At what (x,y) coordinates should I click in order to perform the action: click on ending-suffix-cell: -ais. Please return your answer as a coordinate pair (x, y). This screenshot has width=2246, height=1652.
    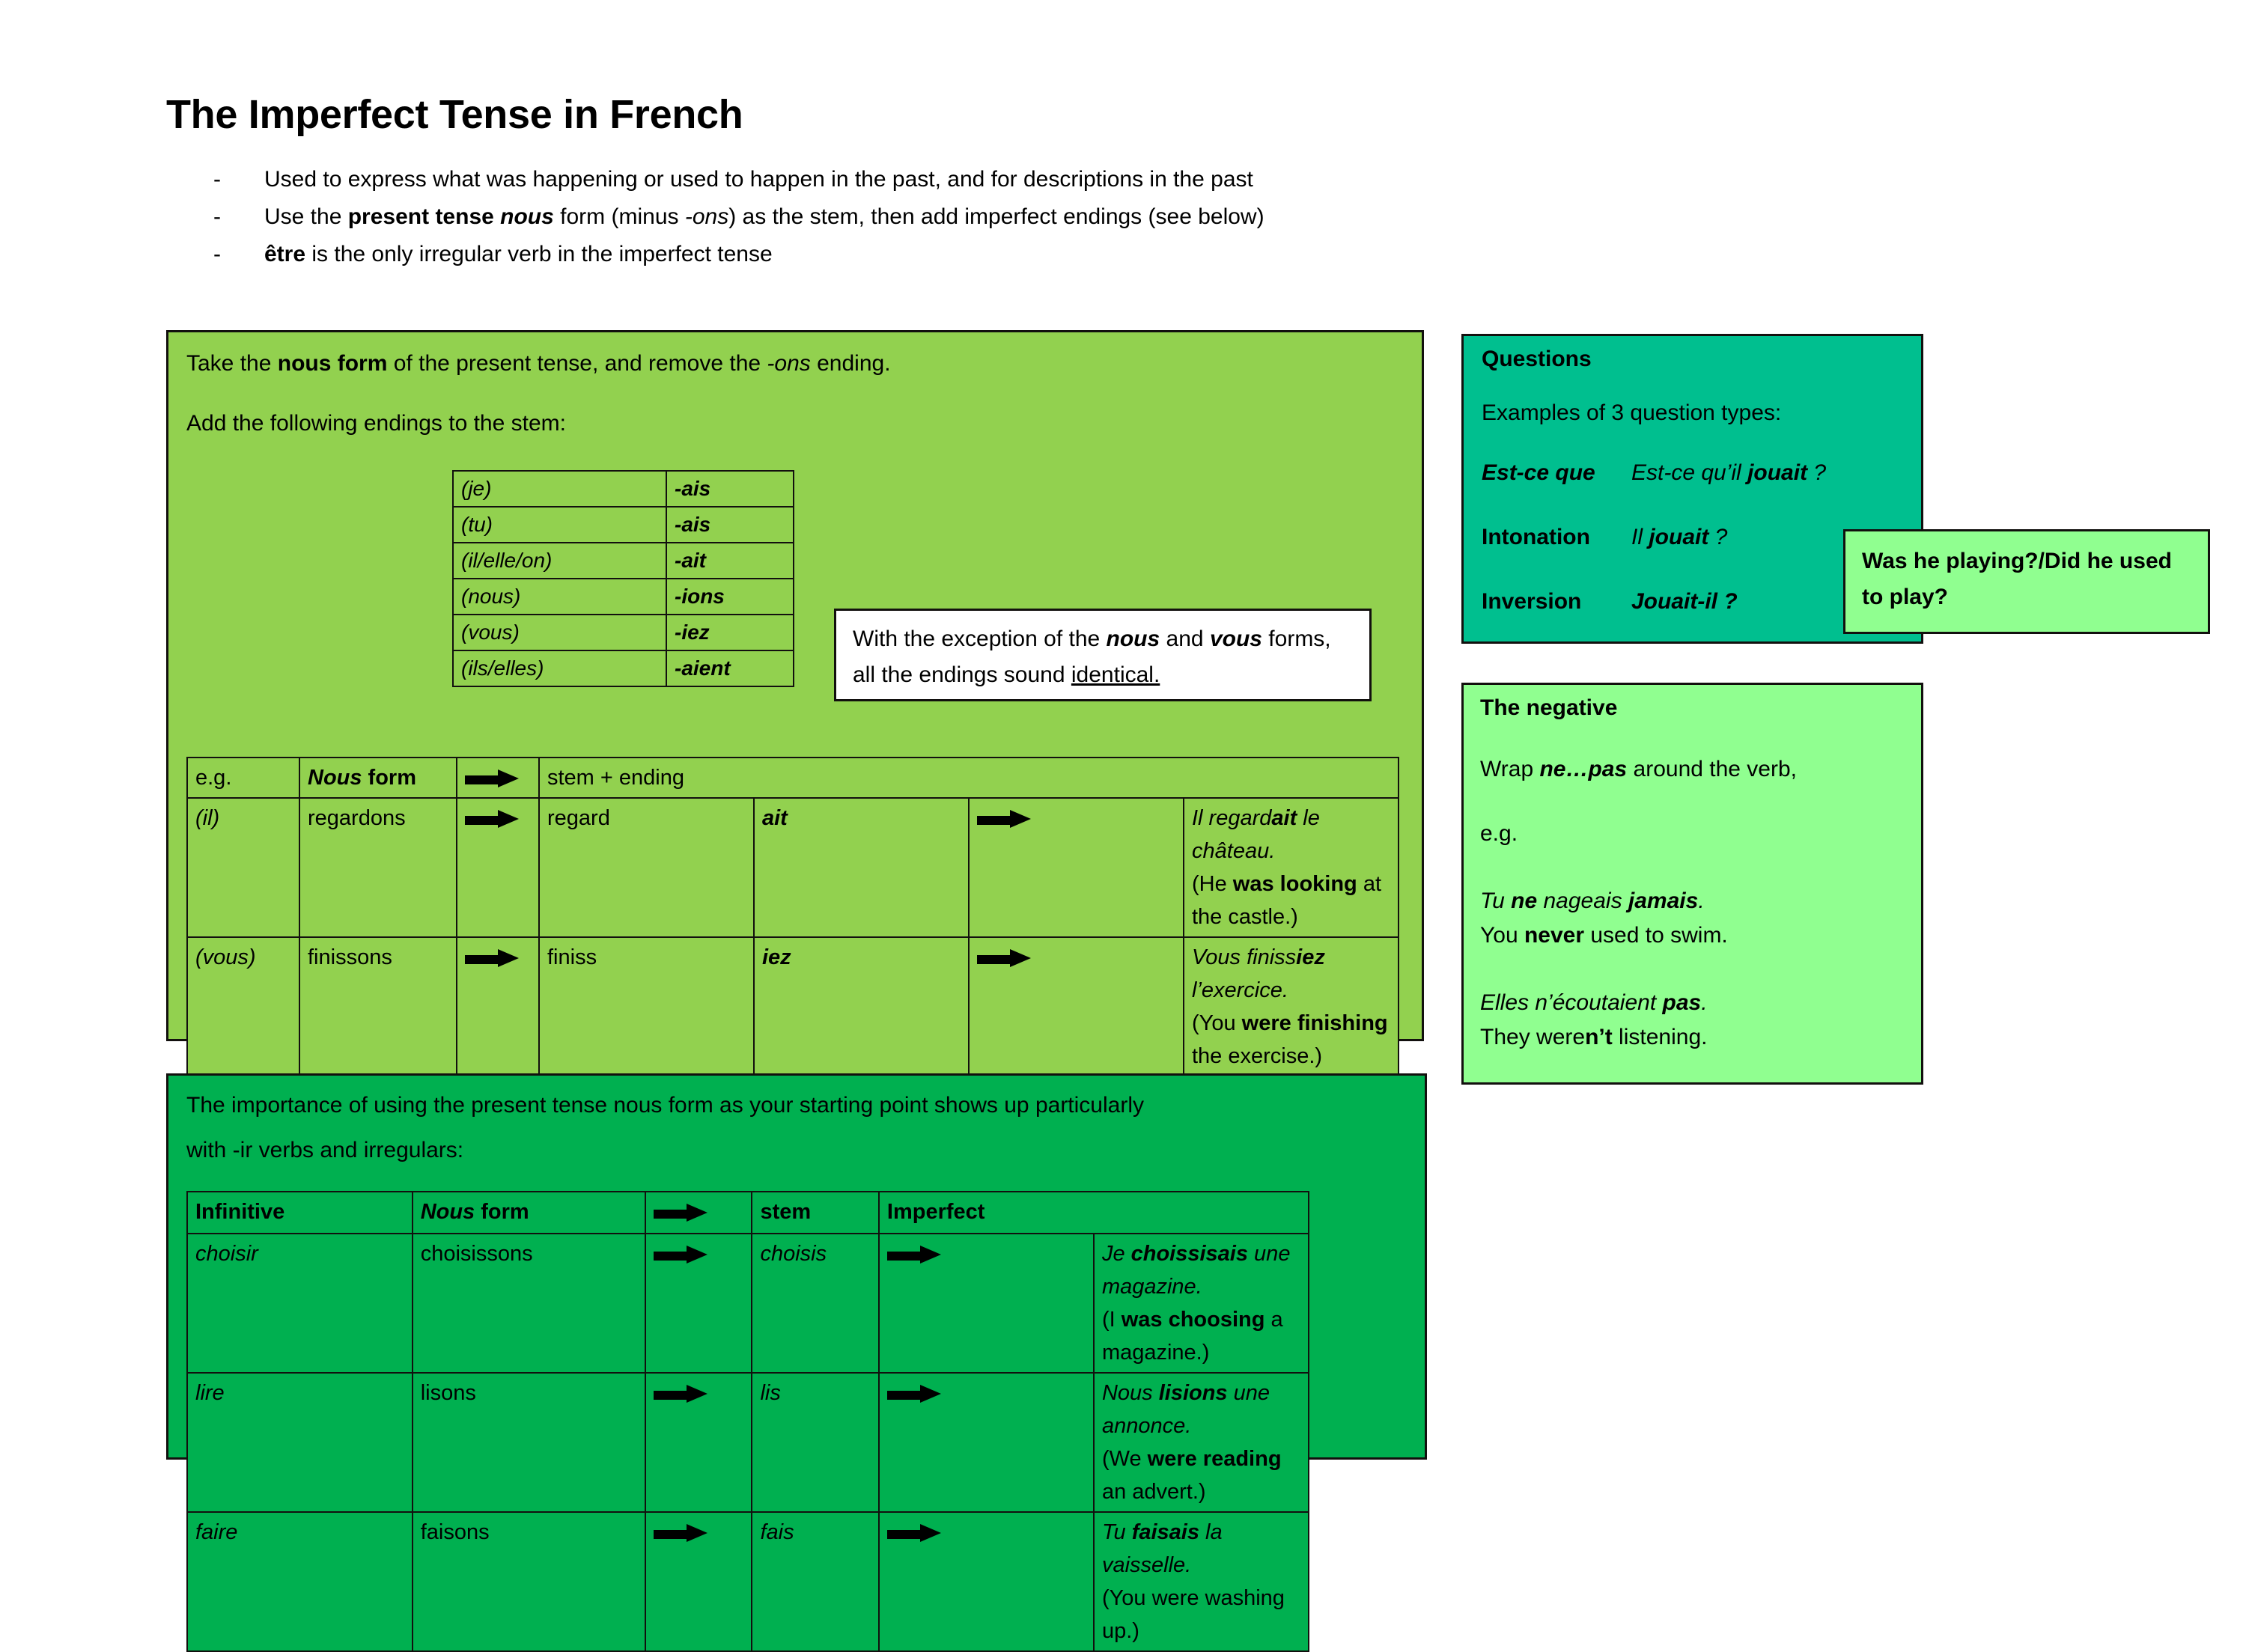
    Looking at the image, I should click on (730, 524).